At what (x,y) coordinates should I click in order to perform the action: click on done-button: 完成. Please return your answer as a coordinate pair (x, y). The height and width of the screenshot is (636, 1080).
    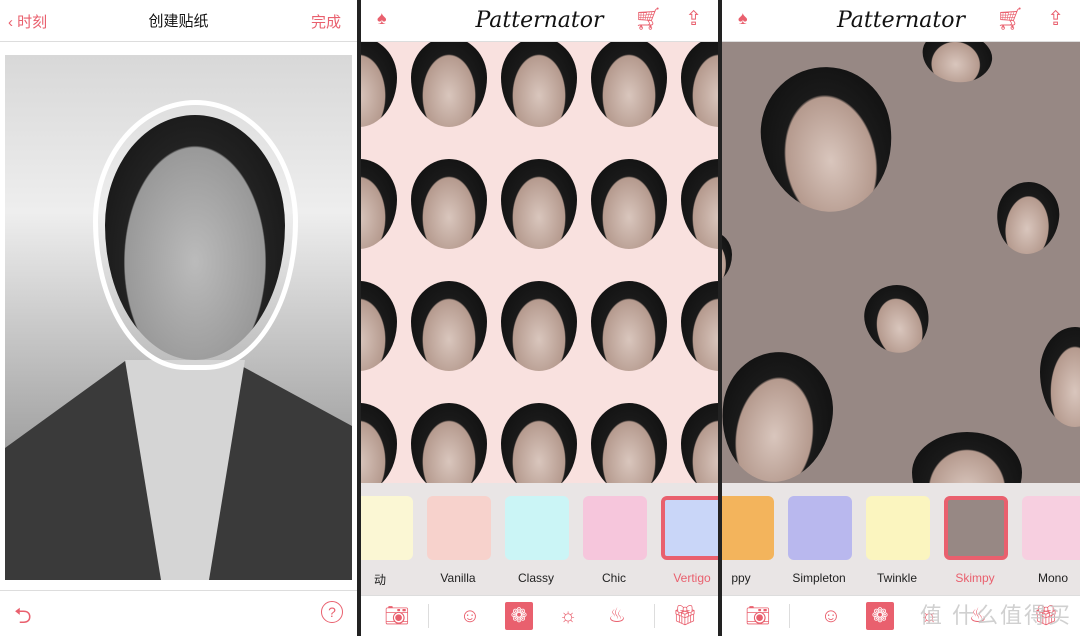
    Looking at the image, I should click on (326, 21).